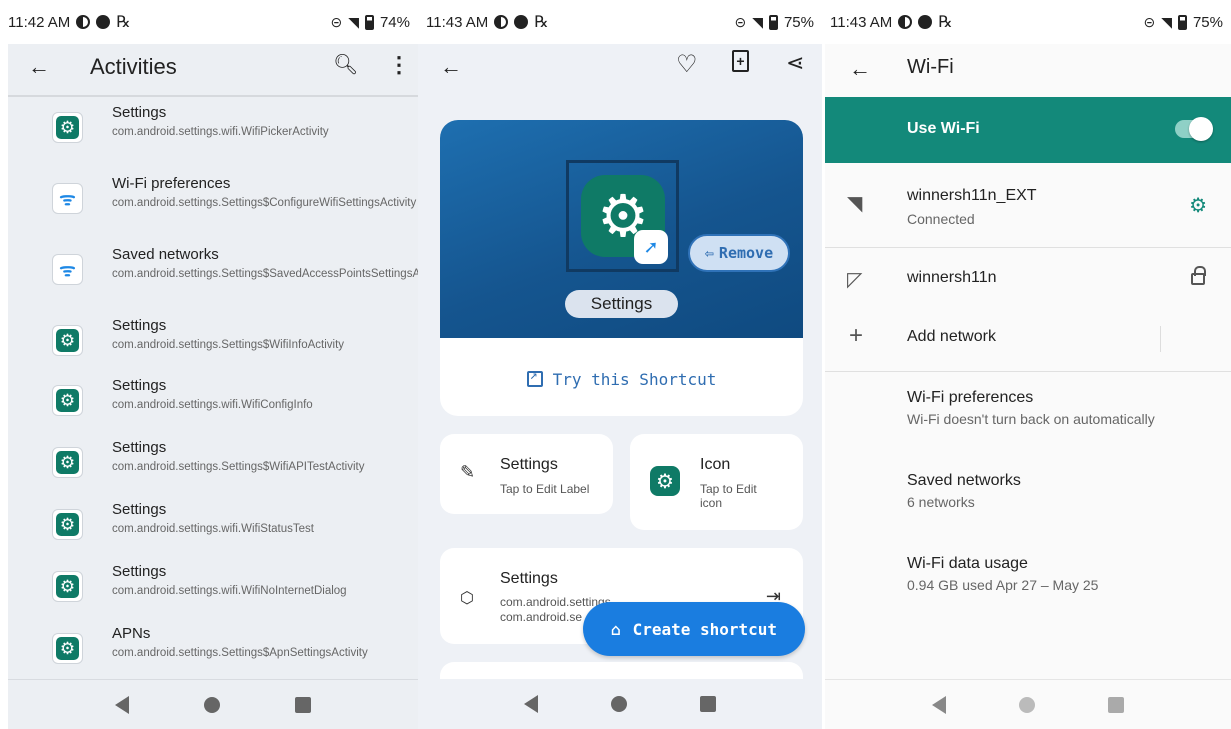 The image size is (1231, 729). Describe the element at coordinates (67, 269) in the screenshot. I see `wifi-icon: ᯤ` at that location.